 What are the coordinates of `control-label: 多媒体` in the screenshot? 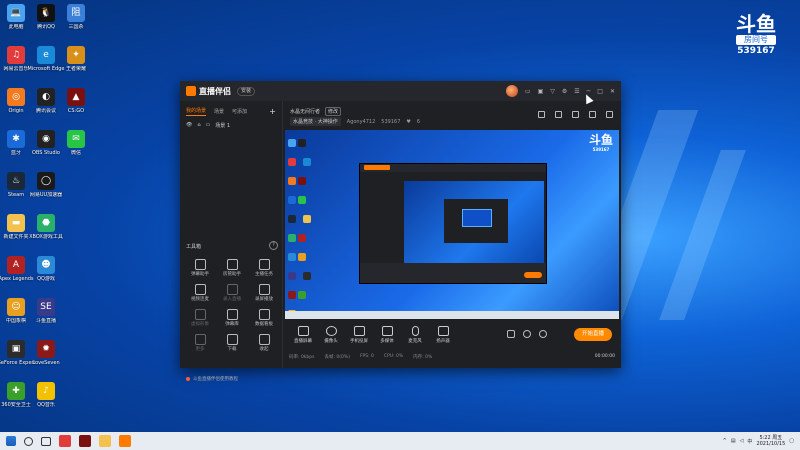 It's located at (387, 341).